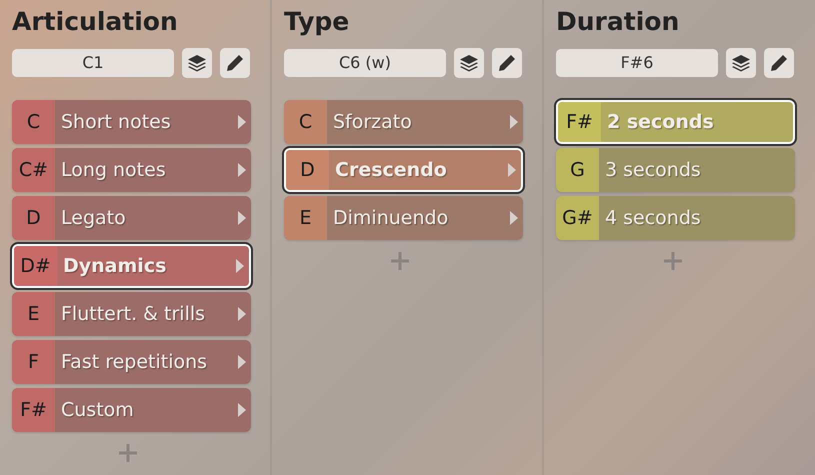 This screenshot has height=475, width=815. I want to click on list-item: F Fast repetitions, so click(131, 362).